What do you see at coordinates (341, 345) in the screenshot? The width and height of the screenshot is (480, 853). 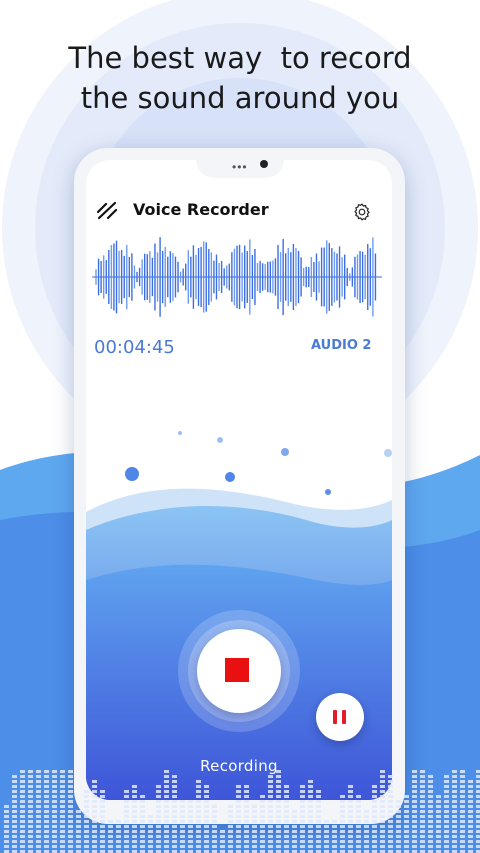 I see `audio-file-name: AUDIO 2` at bounding box center [341, 345].